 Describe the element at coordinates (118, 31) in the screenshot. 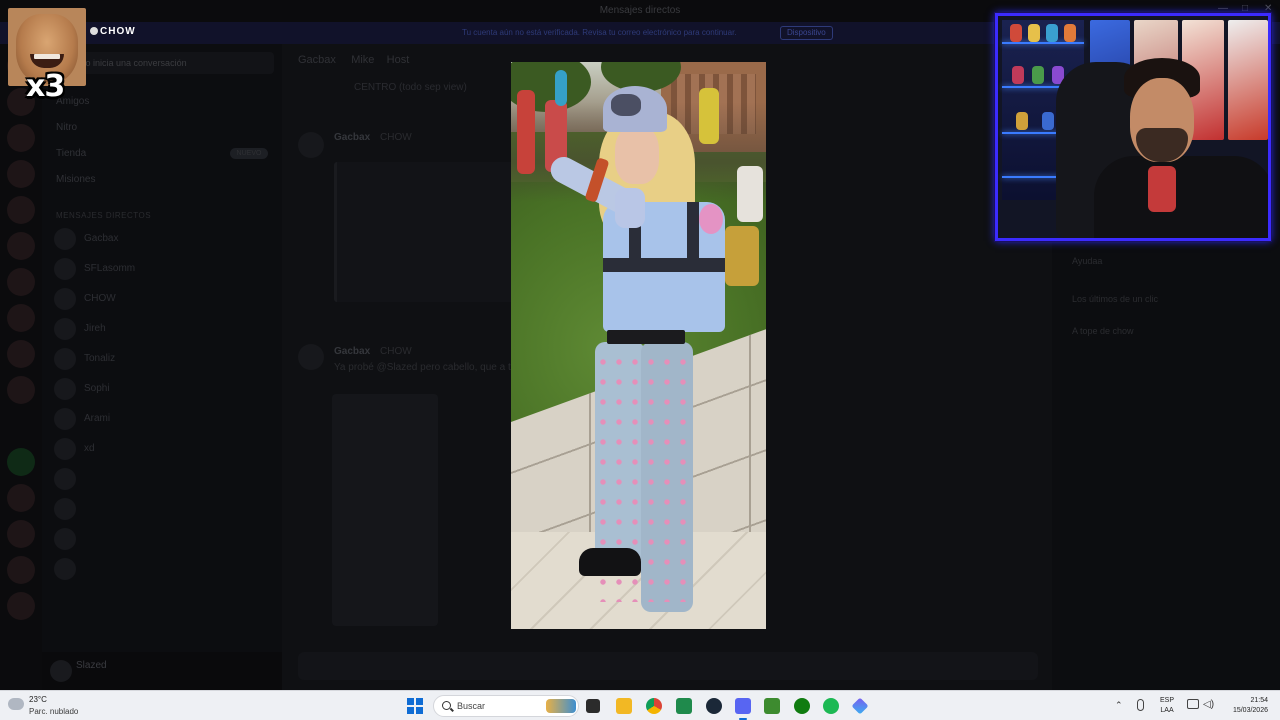

I see `emote-tag-label: CHOW` at that location.